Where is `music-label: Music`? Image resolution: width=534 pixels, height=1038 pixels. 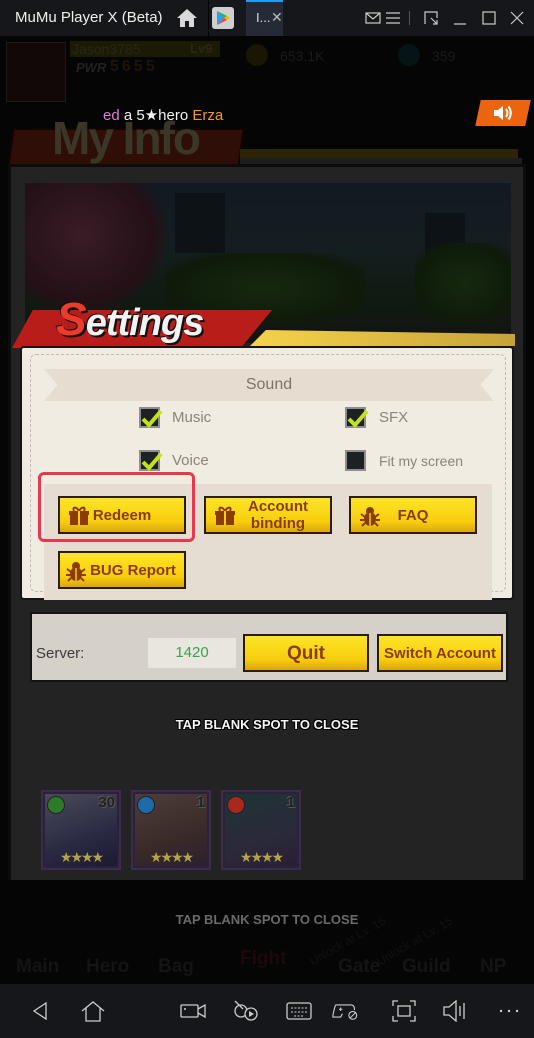 music-label: Music is located at coordinates (192, 417).